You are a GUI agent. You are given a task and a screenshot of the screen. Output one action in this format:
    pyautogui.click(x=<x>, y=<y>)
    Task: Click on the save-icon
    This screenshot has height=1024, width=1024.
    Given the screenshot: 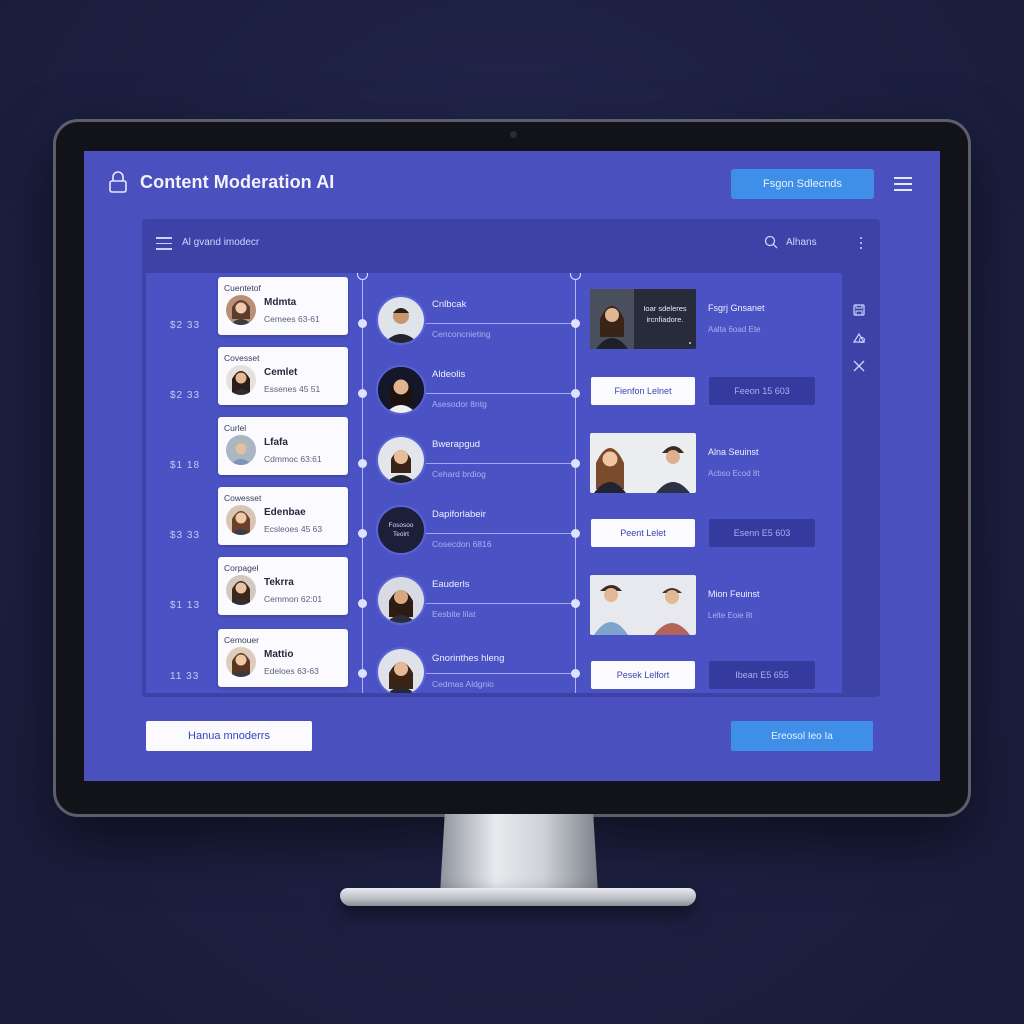 What is the action you would take?
    pyautogui.click(x=859, y=310)
    